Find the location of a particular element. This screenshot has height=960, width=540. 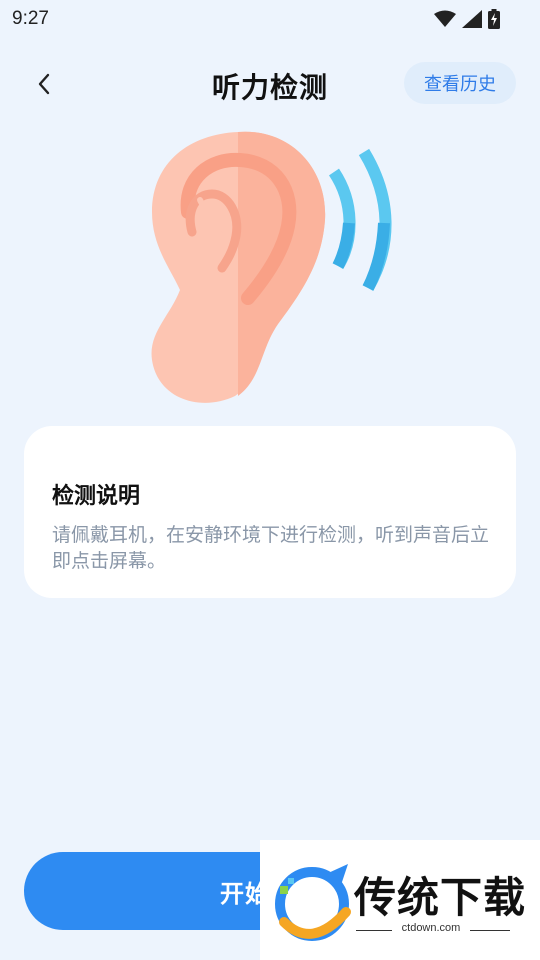

status-time: 9:27 is located at coordinates (30, 18).